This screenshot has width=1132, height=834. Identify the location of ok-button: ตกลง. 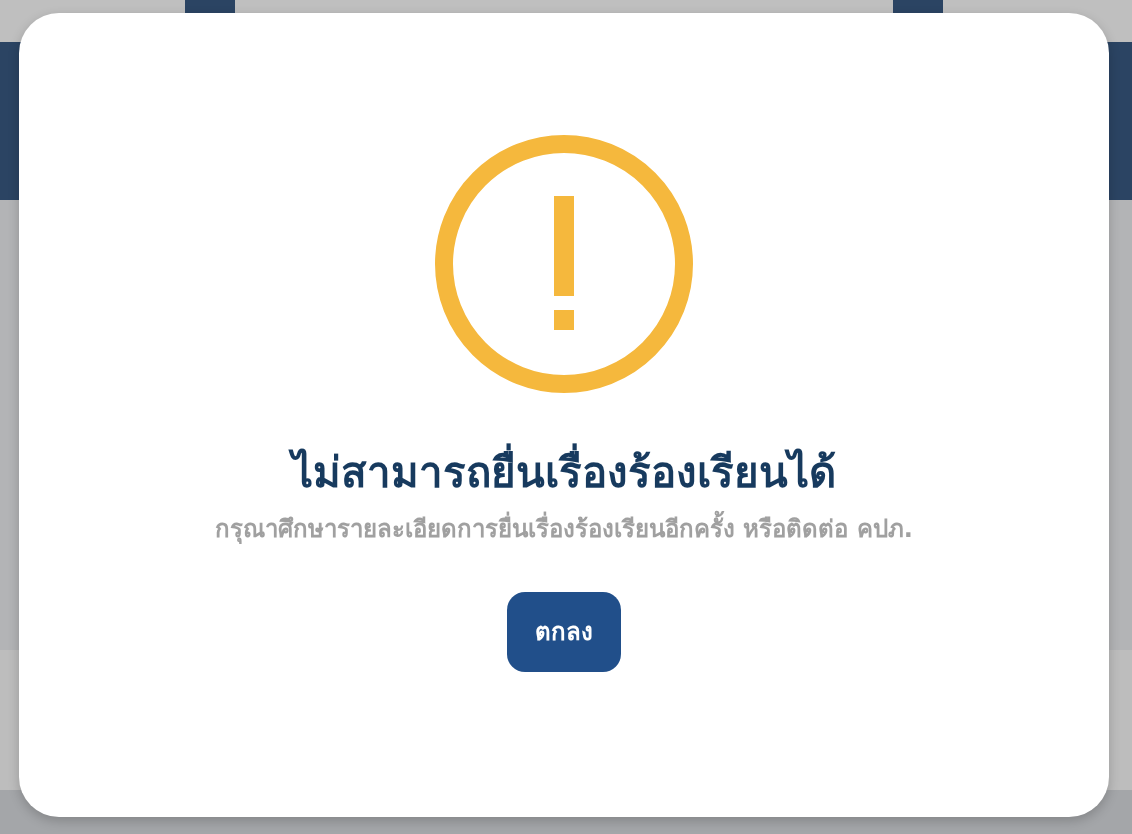
(564, 631).